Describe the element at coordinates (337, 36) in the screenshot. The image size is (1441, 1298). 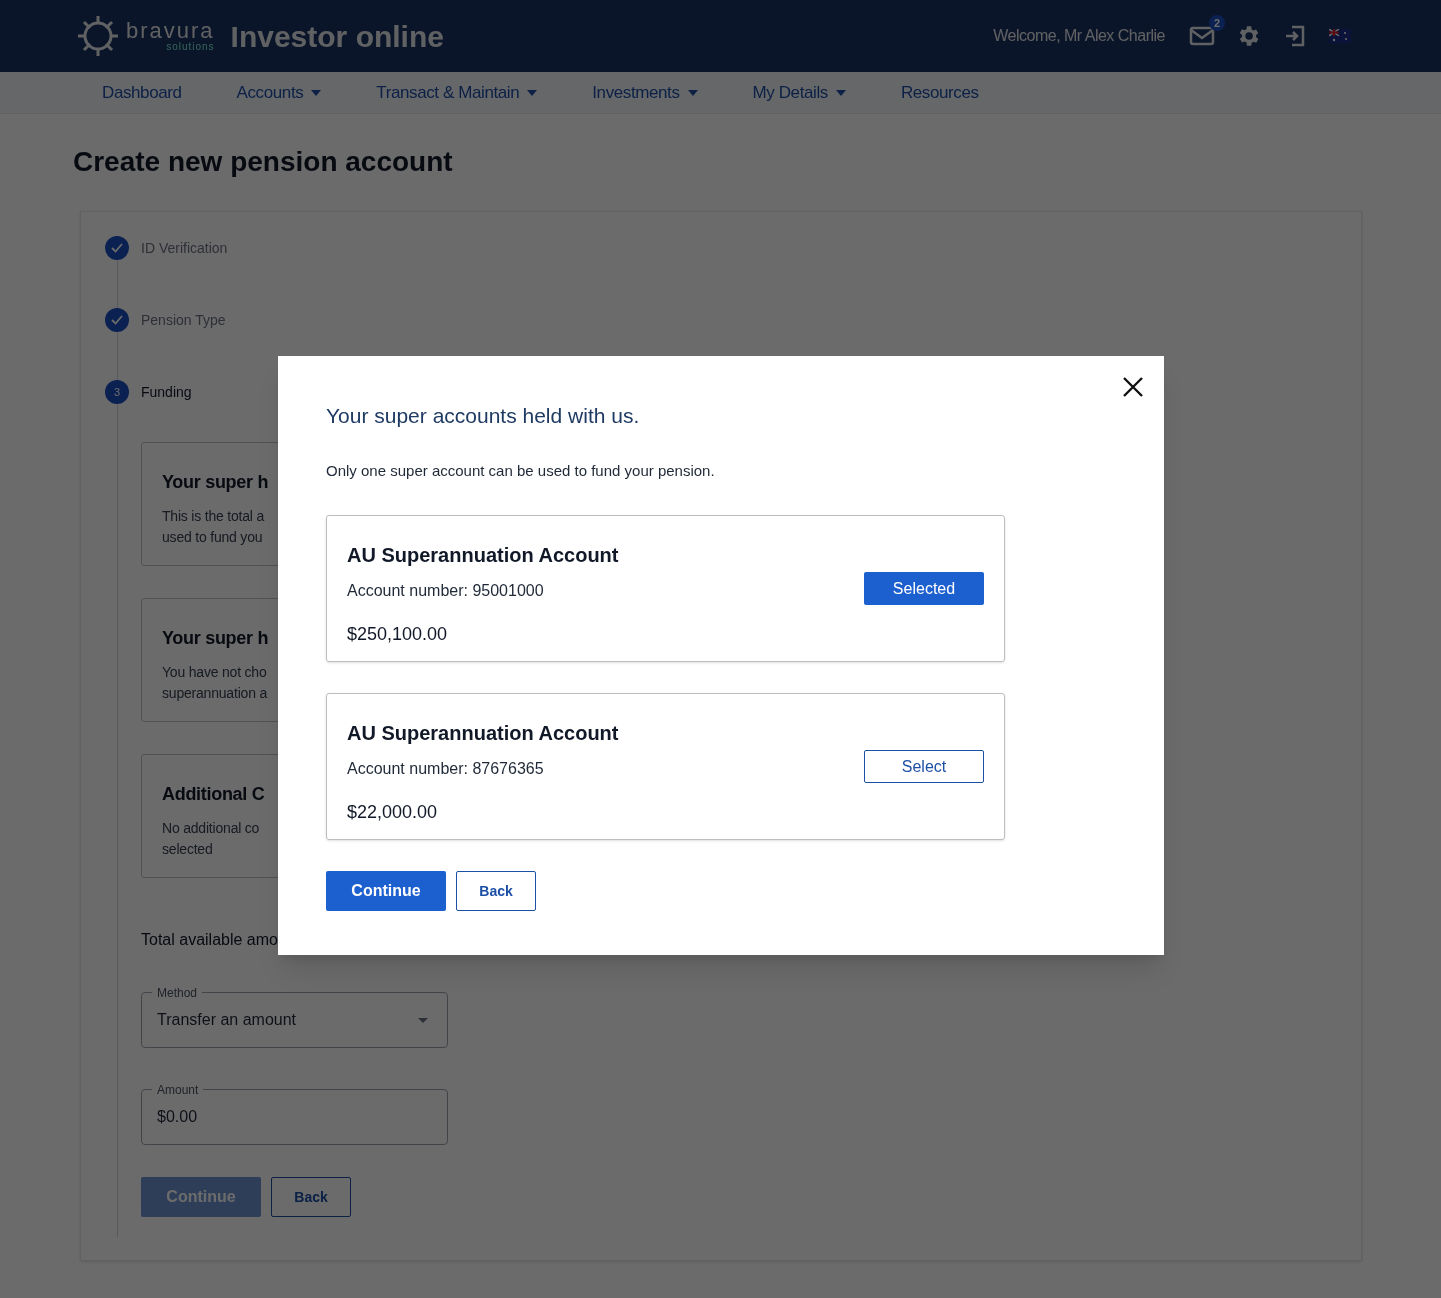
I see `app-title: Investor online` at that location.